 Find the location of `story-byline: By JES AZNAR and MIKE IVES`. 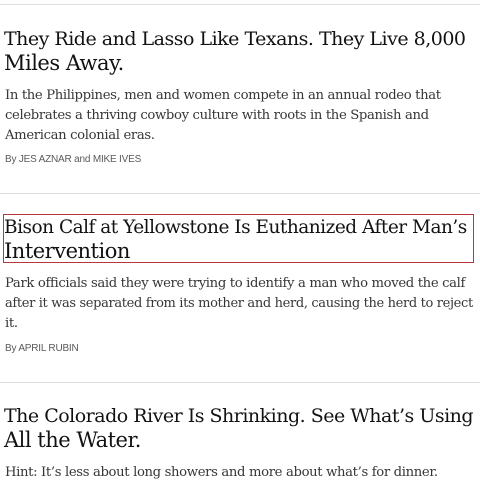

story-byline: By JES AZNAR and MIKE IVES is located at coordinates (73, 160).